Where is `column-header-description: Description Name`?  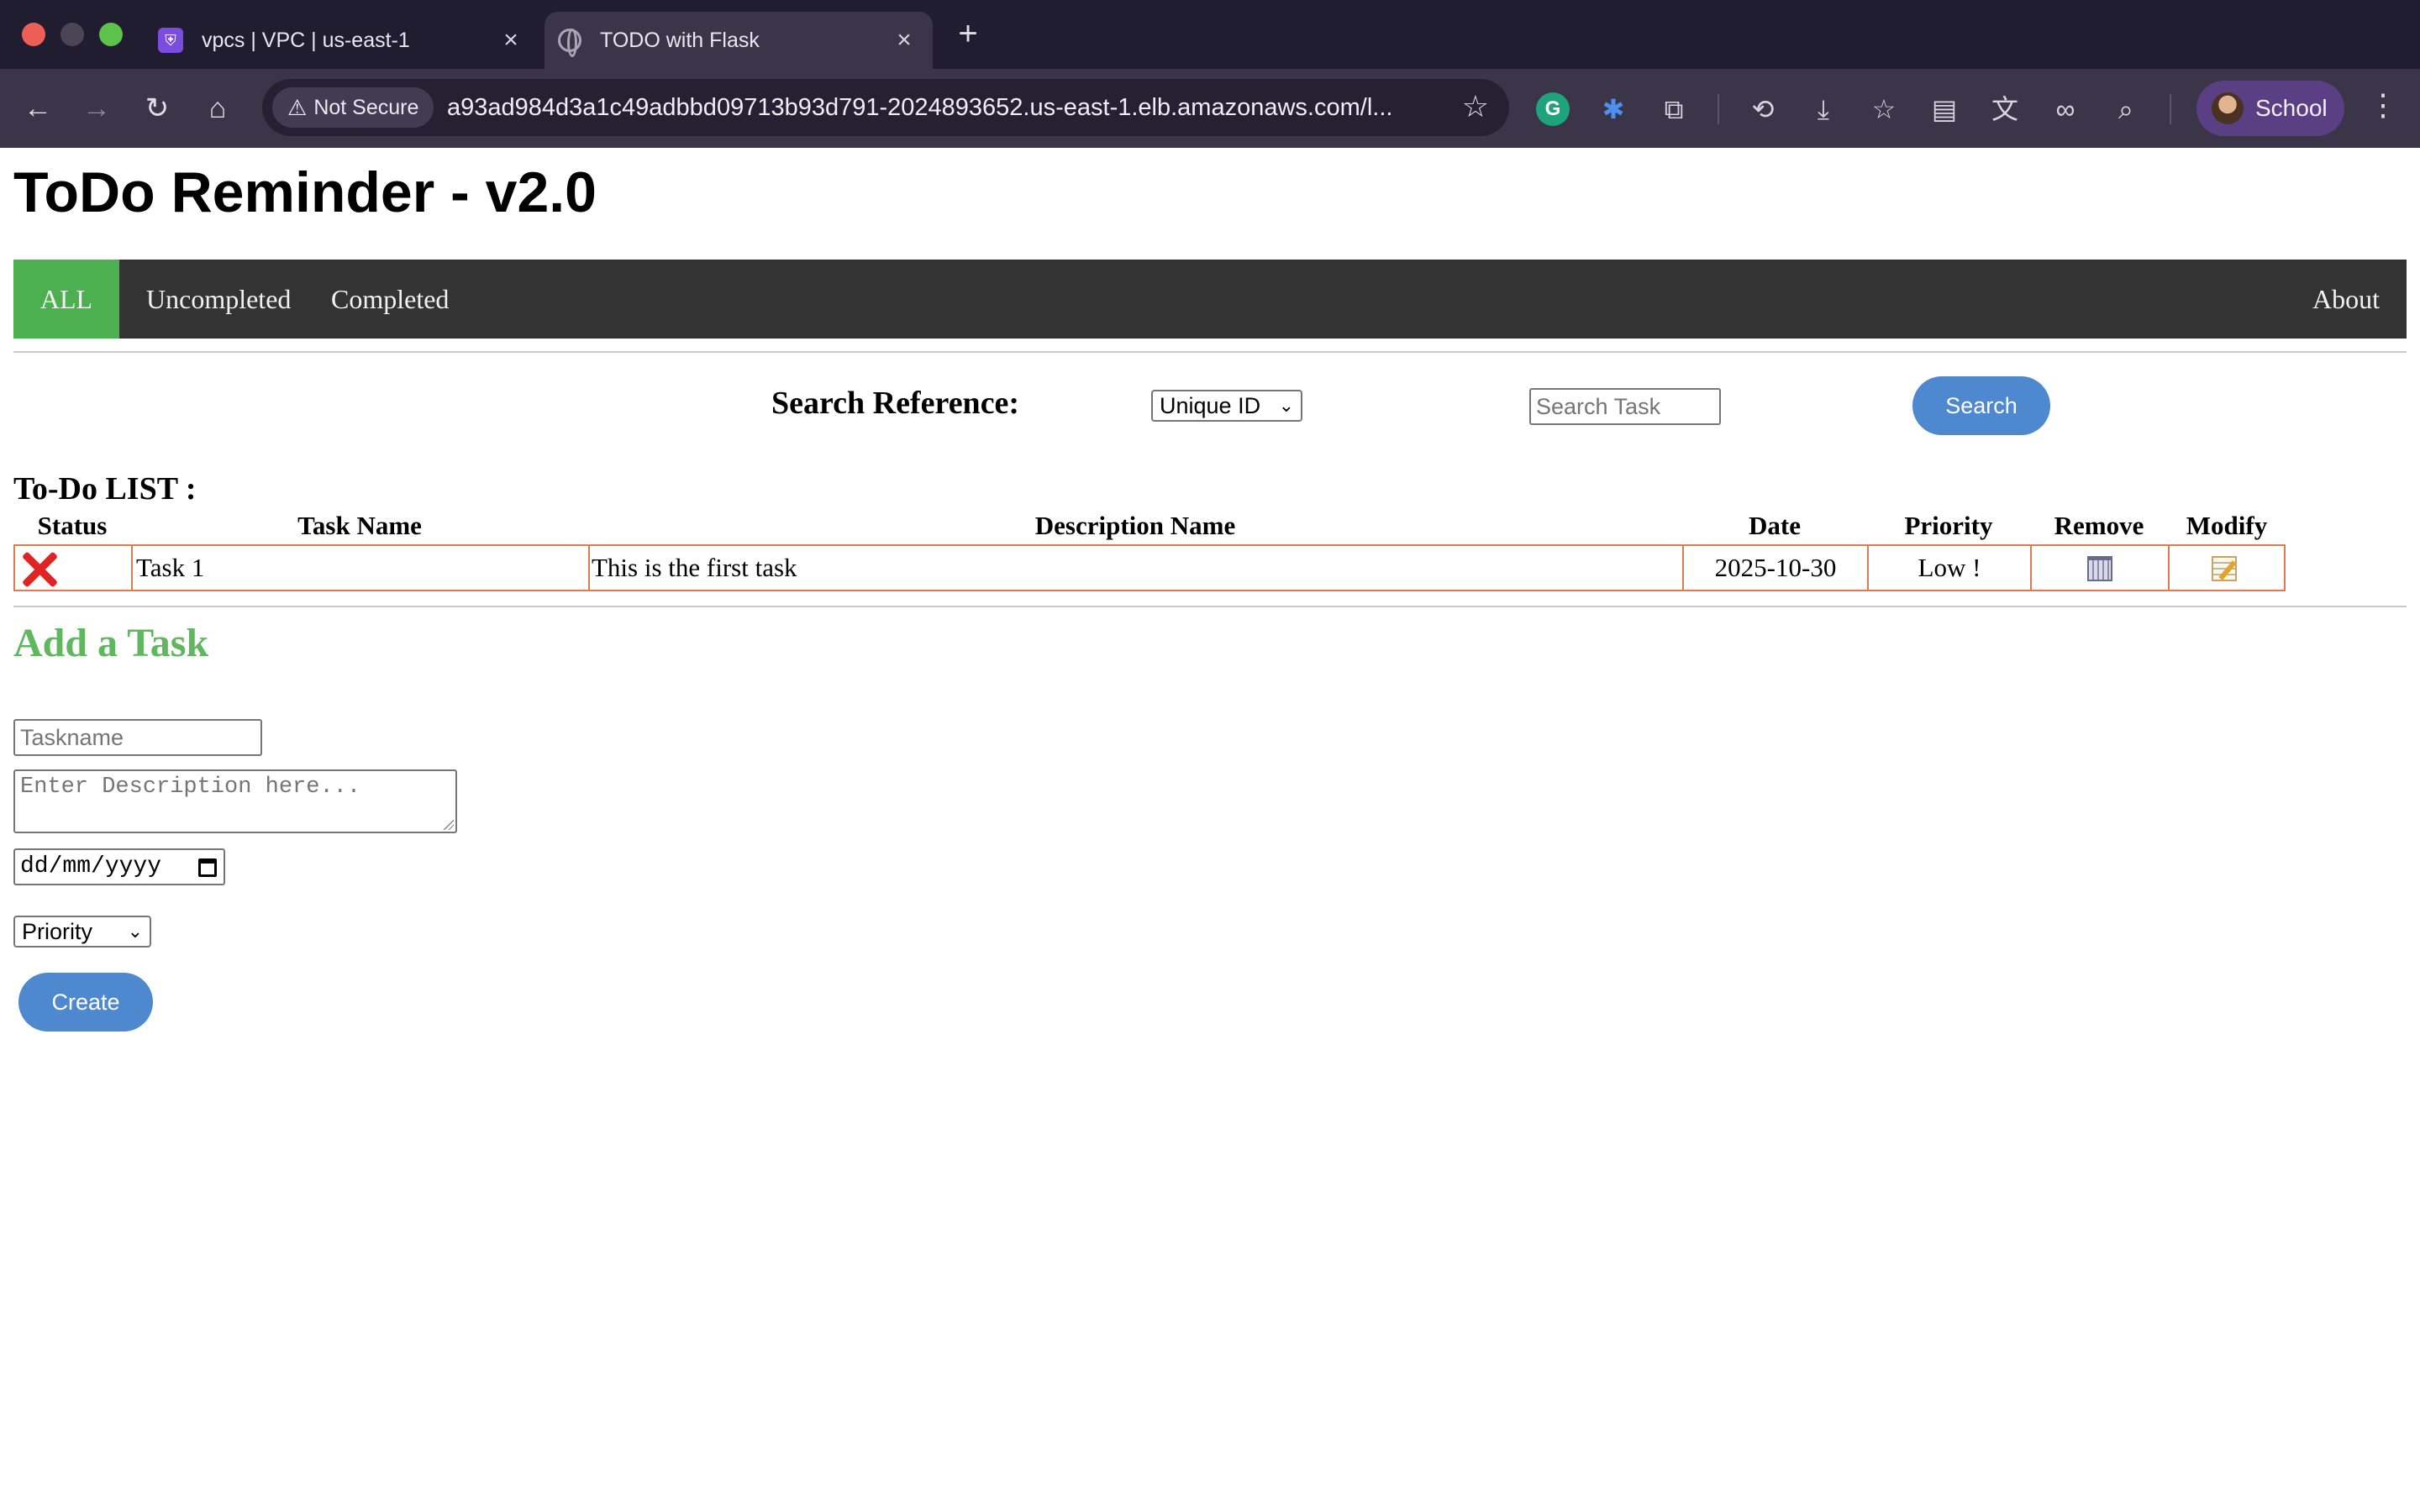
column-header-description: Description Name is located at coordinates (1135, 525).